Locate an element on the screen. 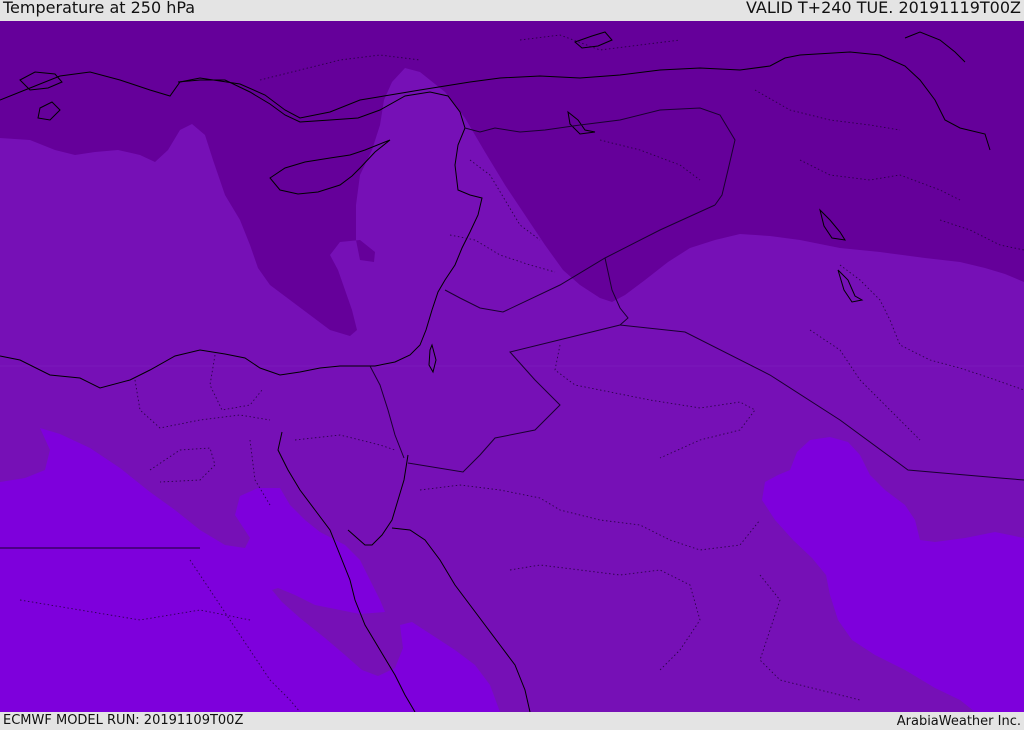 The image size is (1024, 730). map-title: Temperature at 250 hPa is located at coordinates (99, 8).